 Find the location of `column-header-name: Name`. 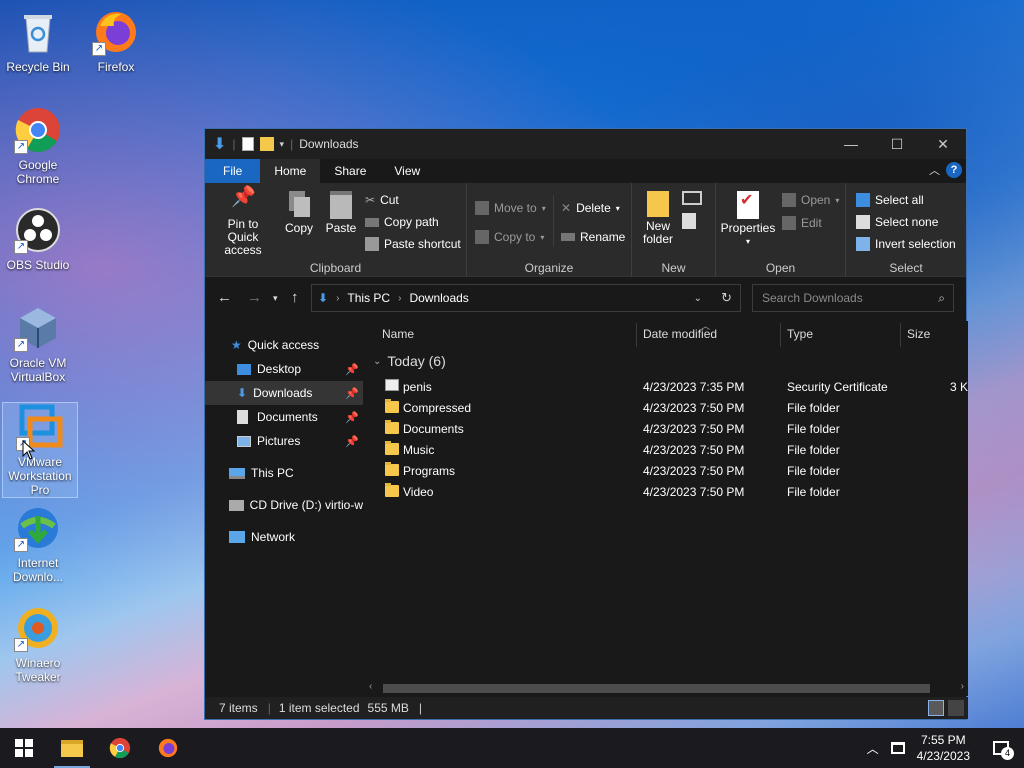

column-header-name: Name is located at coordinates (398, 334).